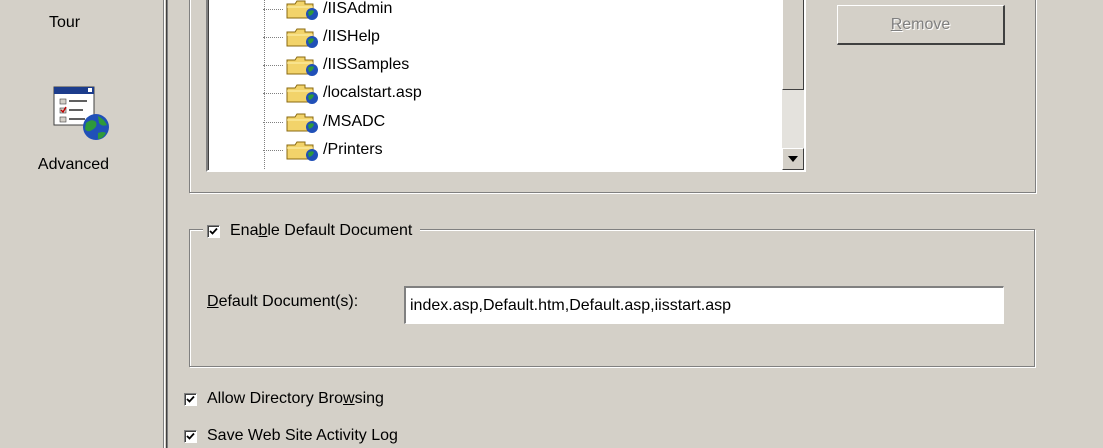 The width and height of the screenshot is (1103, 448). Describe the element at coordinates (288, 301) in the screenshot. I see `label-part: efault Document(s):` at that location.